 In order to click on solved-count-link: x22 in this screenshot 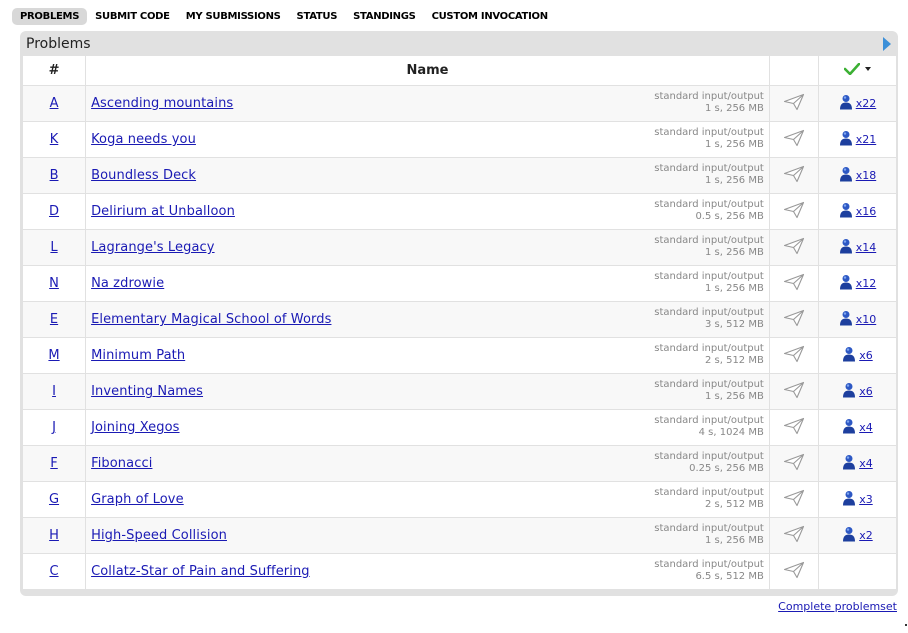, I will do `click(858, 103)`.